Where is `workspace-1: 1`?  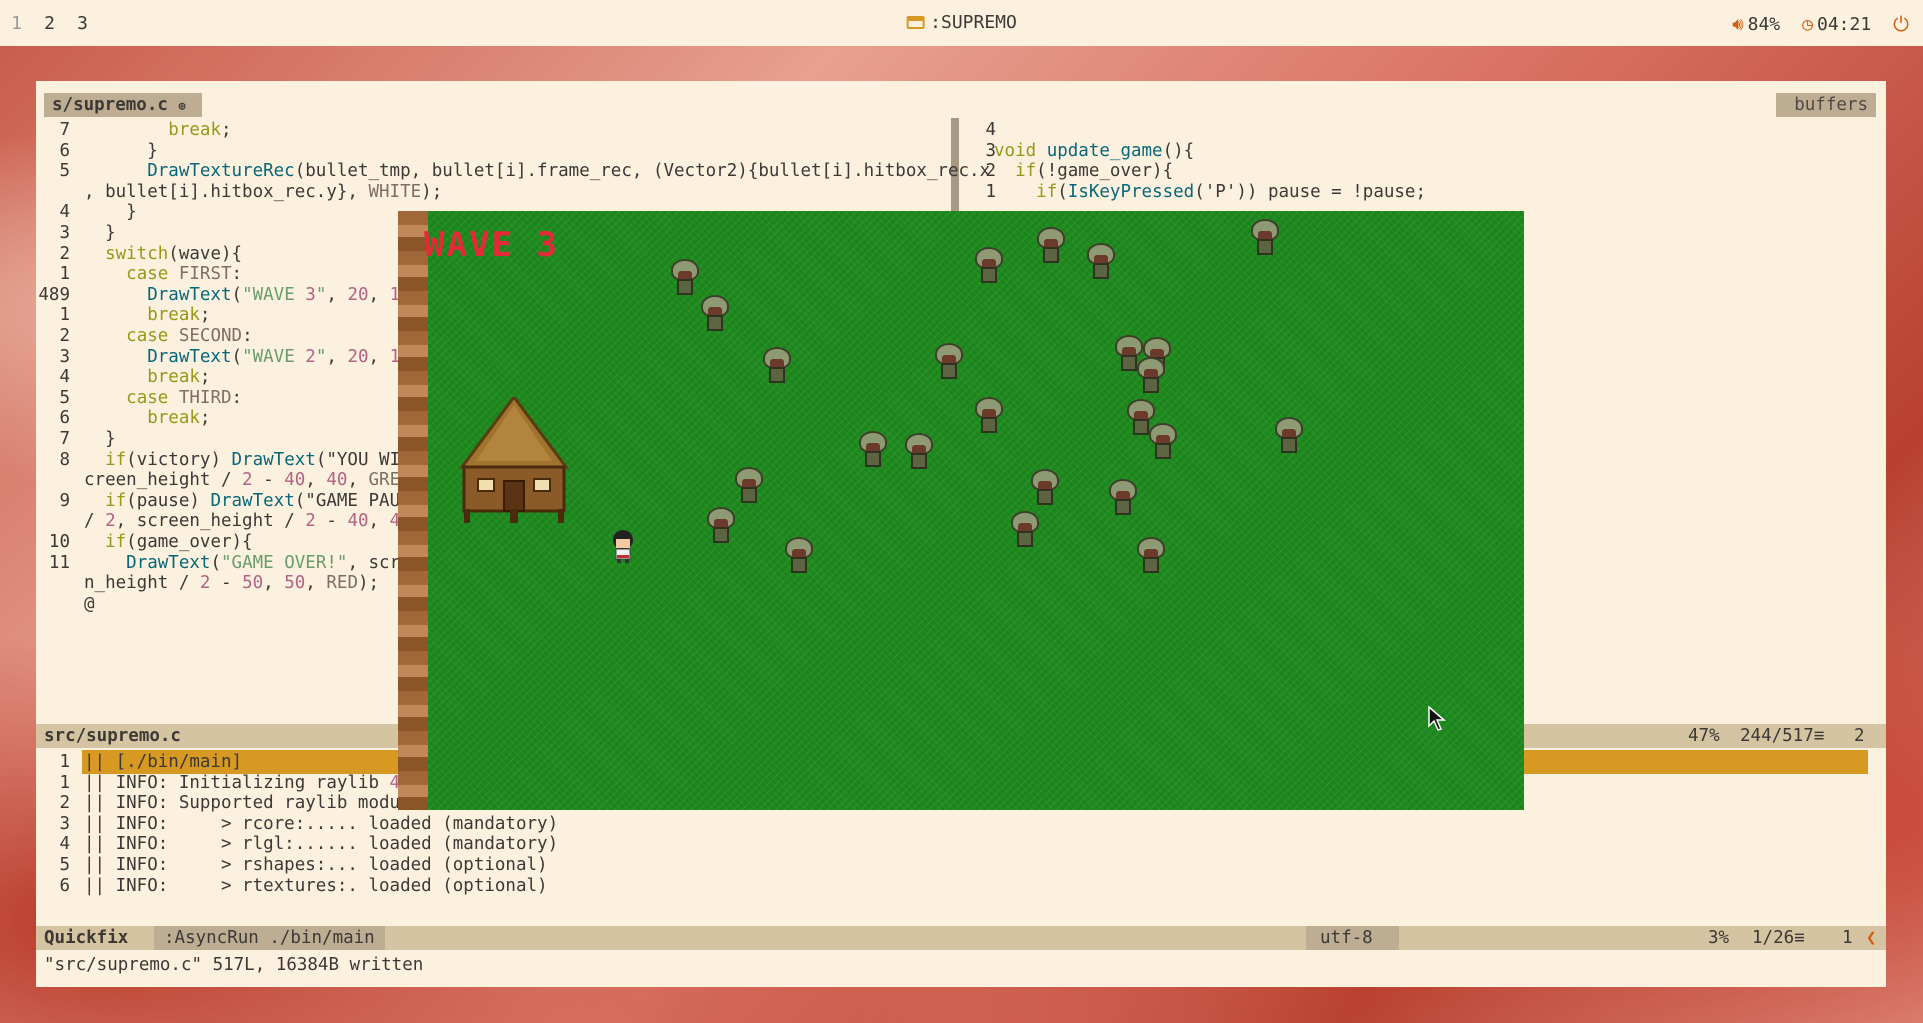
workspace-1: 1 is located at coordinates (16, 23).